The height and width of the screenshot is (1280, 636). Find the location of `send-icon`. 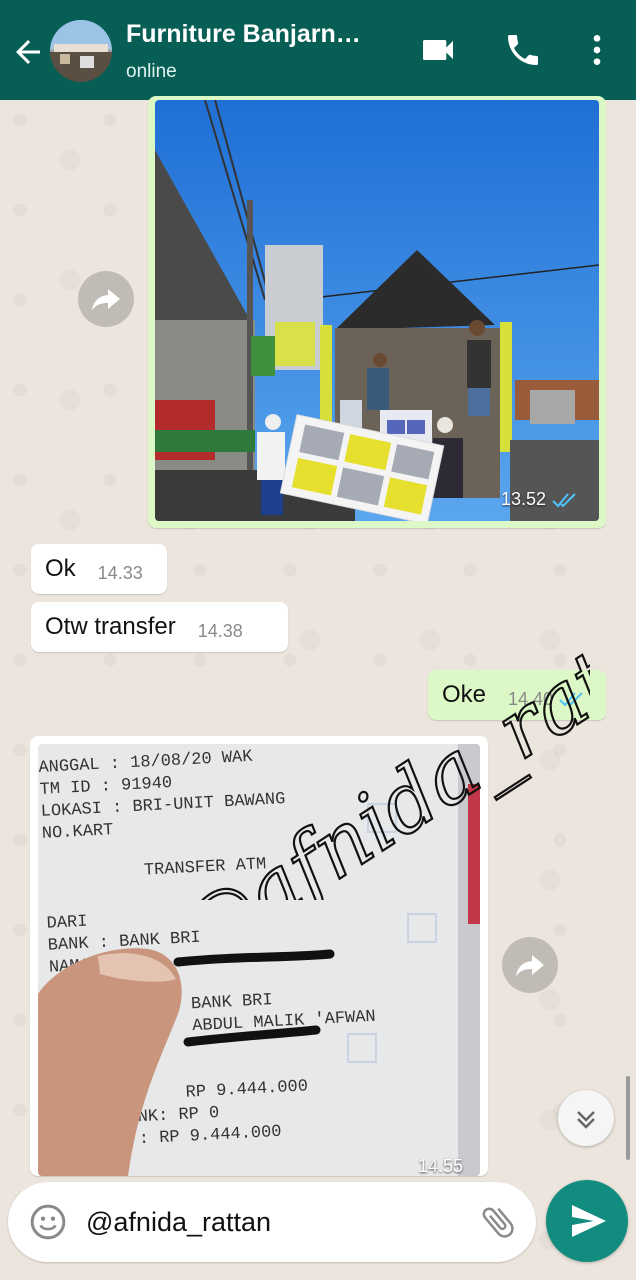

send-icon is located at coordinates (589, 1221).